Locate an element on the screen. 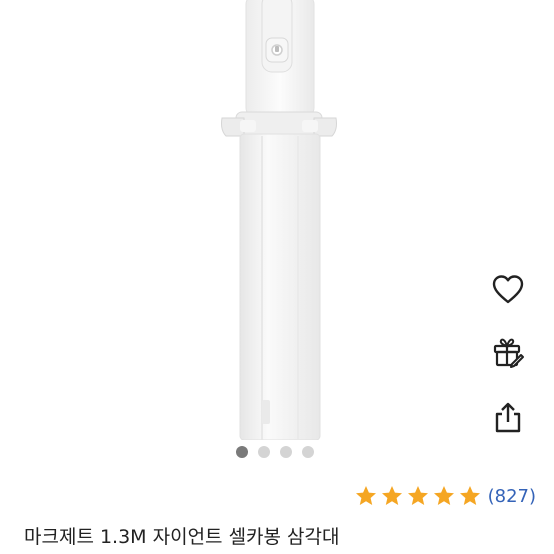 Image resolution: width=554 pixels, height=554 pixels. gift-icon is located at coordinates (508, 353).